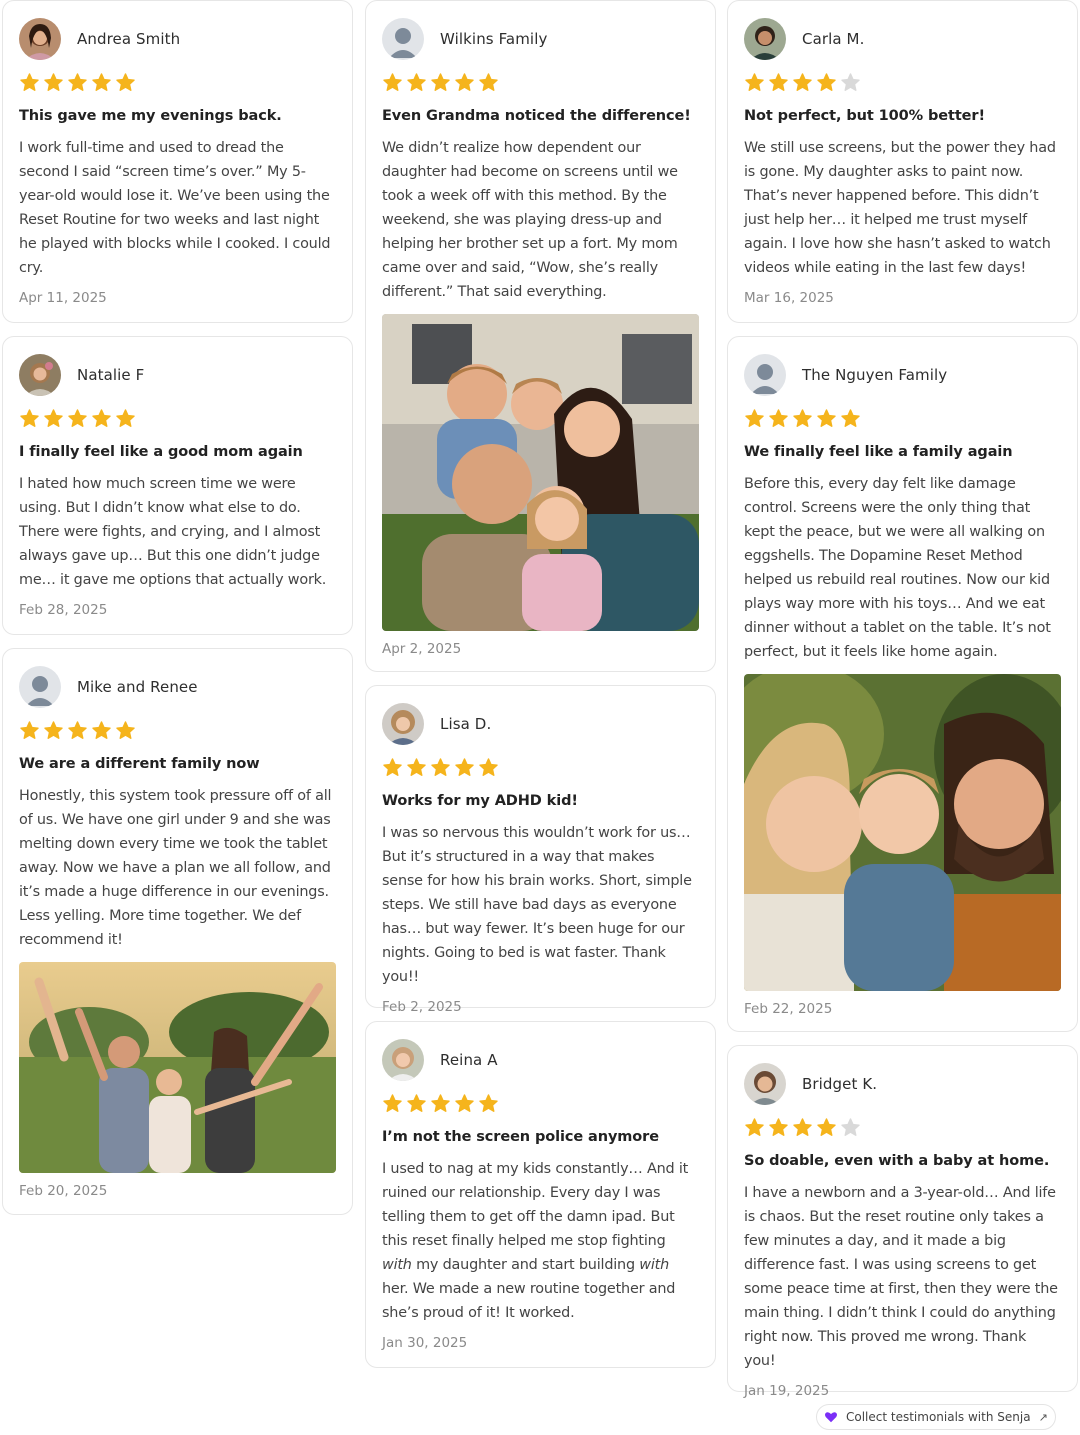 The height and width of the screenshot is (1435, 1080). Describe the element at coordinates (540, 724) in the screenshot. I see `review-author: Lisa D.` at that location.